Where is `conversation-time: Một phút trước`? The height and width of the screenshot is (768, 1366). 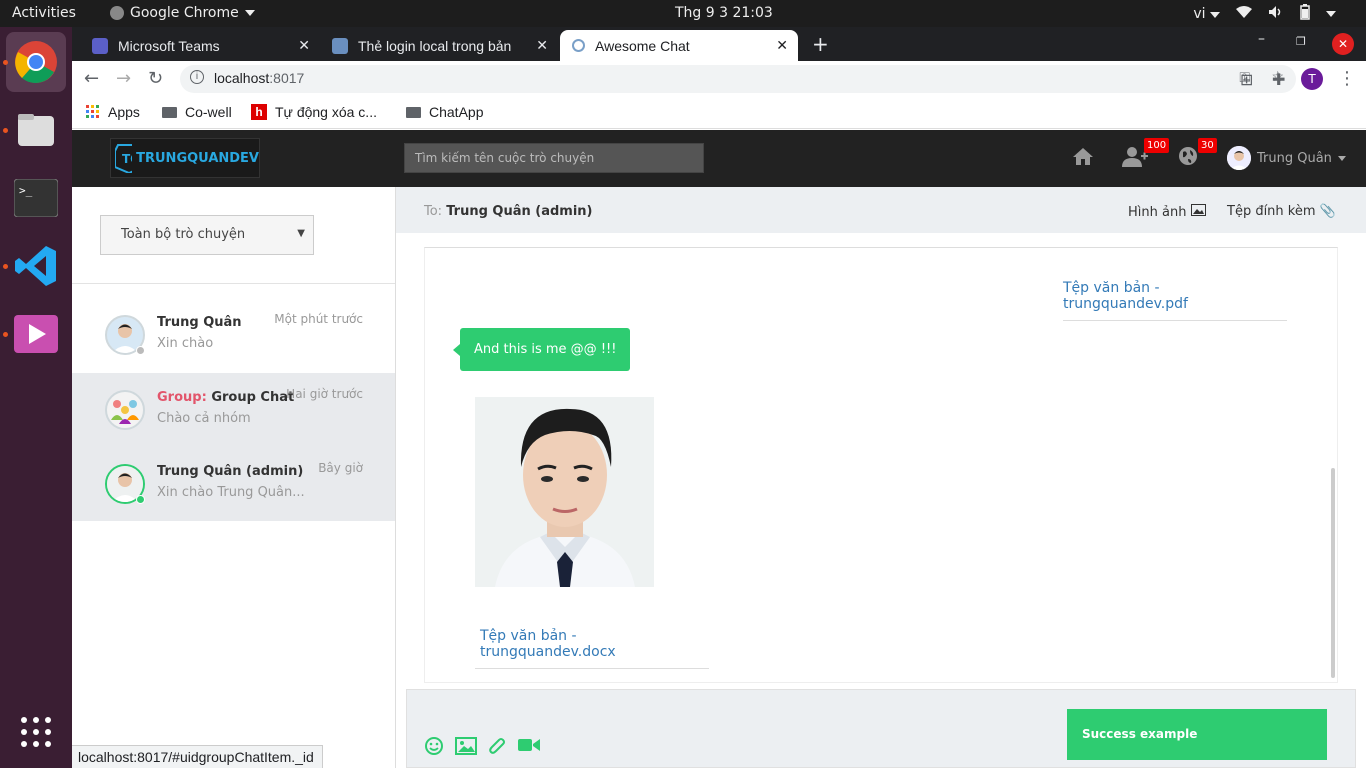 conversation-time: Một phút trước is located at coordinates (318, 319).